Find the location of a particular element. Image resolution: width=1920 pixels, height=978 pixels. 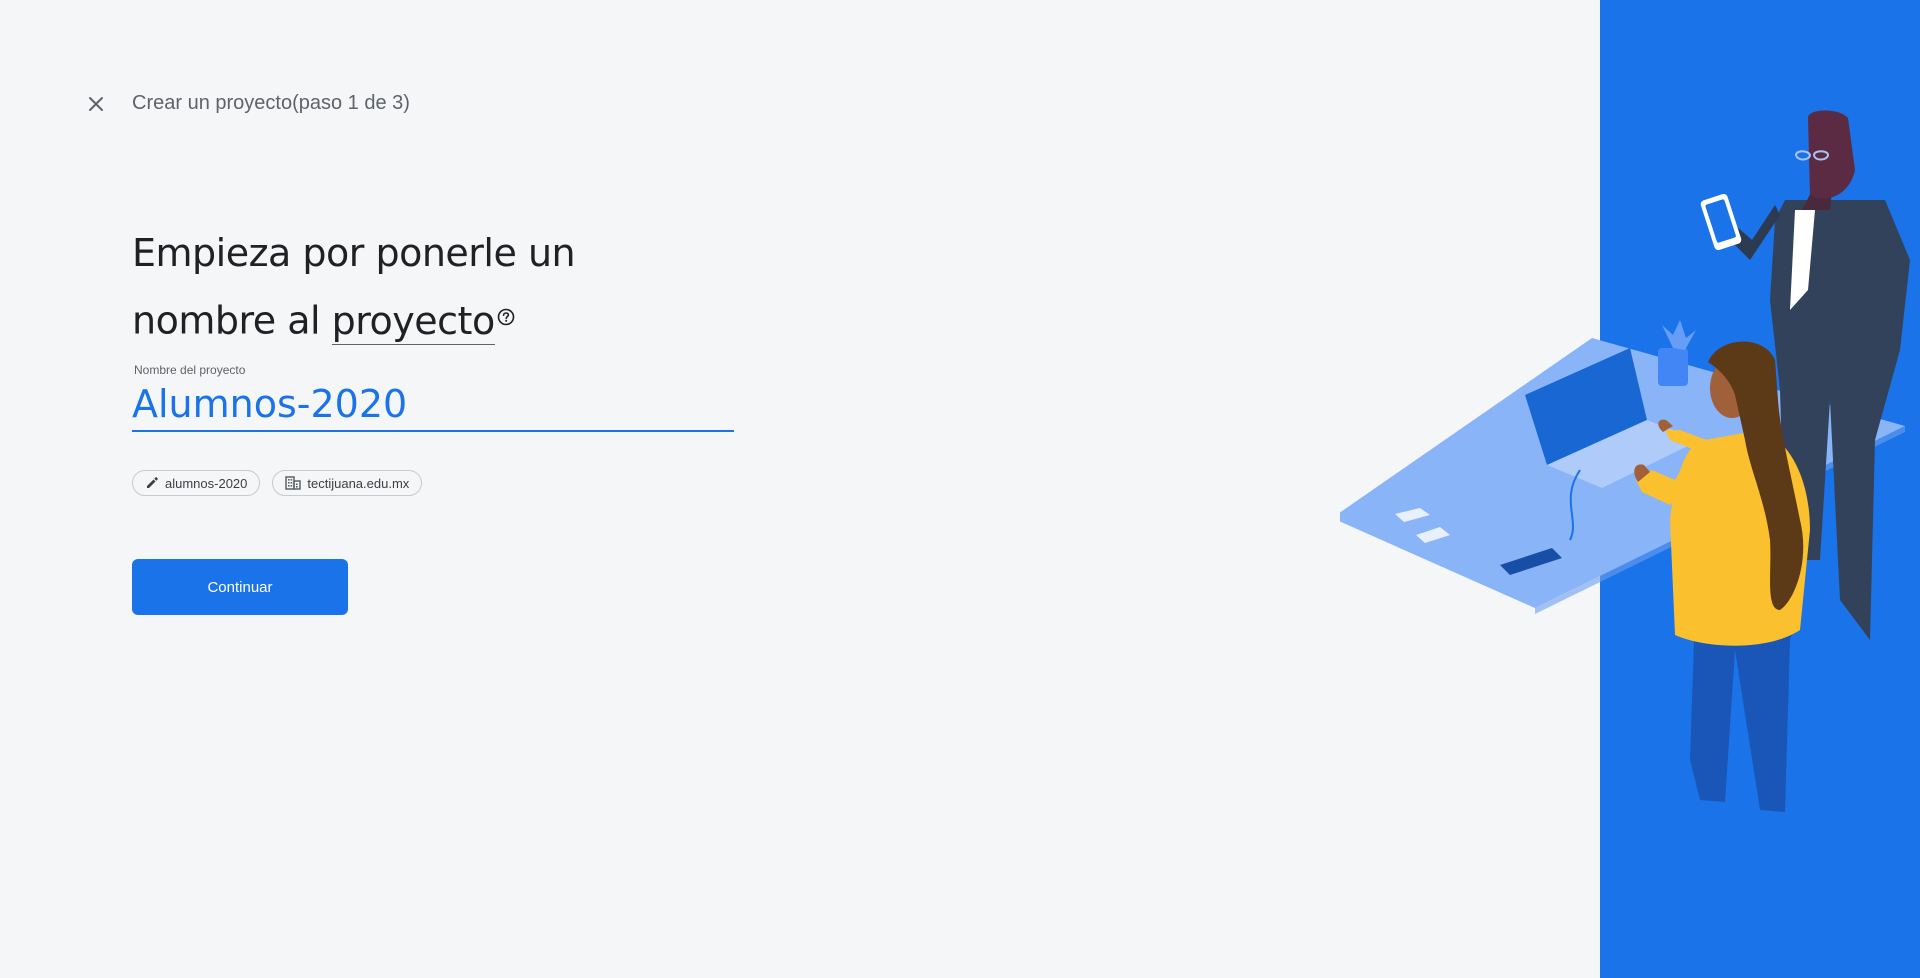

organization-chip: tectijuana.edu.mx is located at coordinates (347, 483).